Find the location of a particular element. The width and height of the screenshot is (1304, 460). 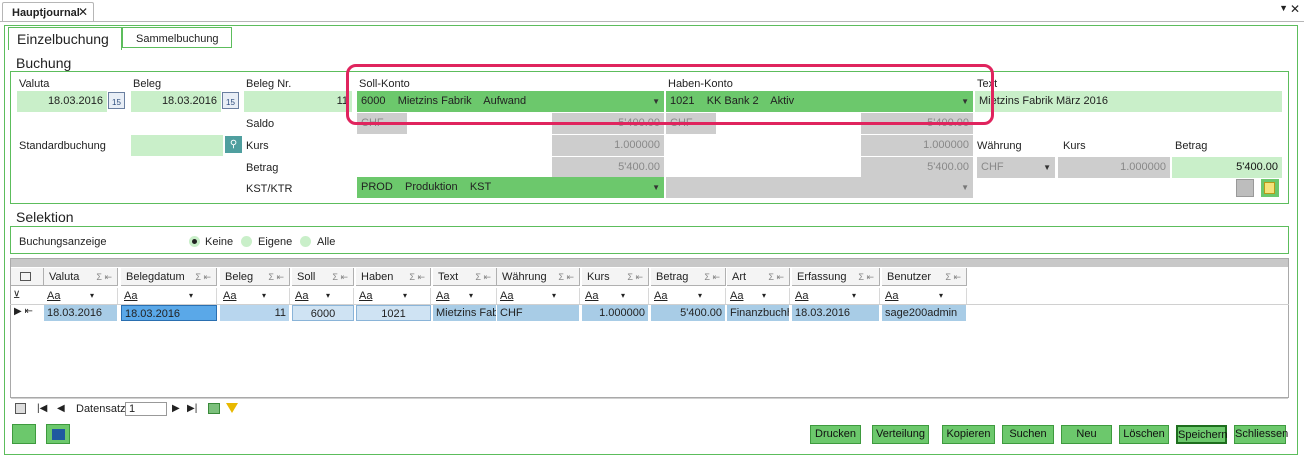

note-icon is located at coordinates (1270, 188).